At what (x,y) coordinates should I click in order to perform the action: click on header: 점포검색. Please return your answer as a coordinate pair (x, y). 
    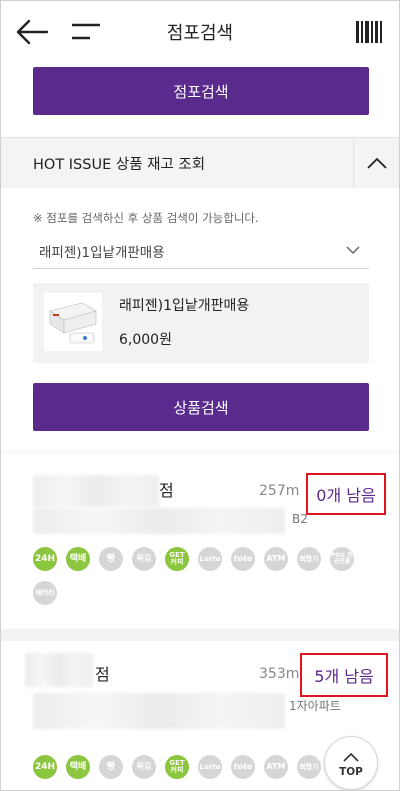
    Looking at the image, I should click on (200, 32).